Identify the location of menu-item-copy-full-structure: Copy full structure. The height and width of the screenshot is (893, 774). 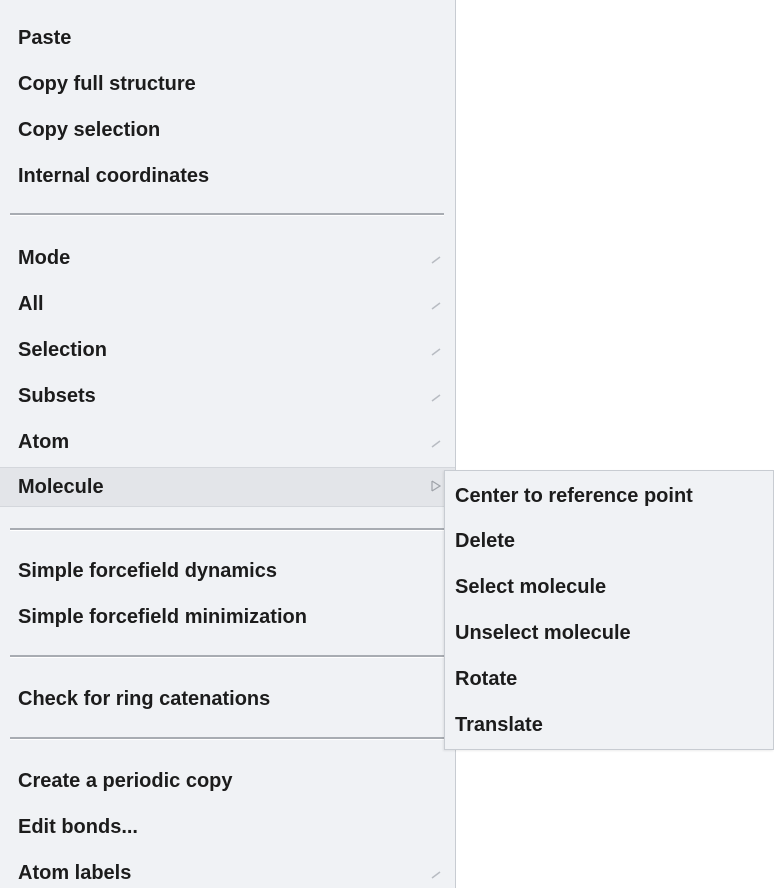
(227, 84).